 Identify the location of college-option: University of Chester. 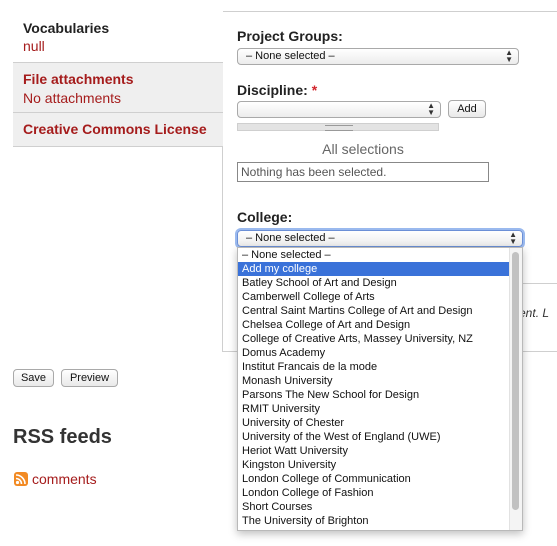
(380, 423).